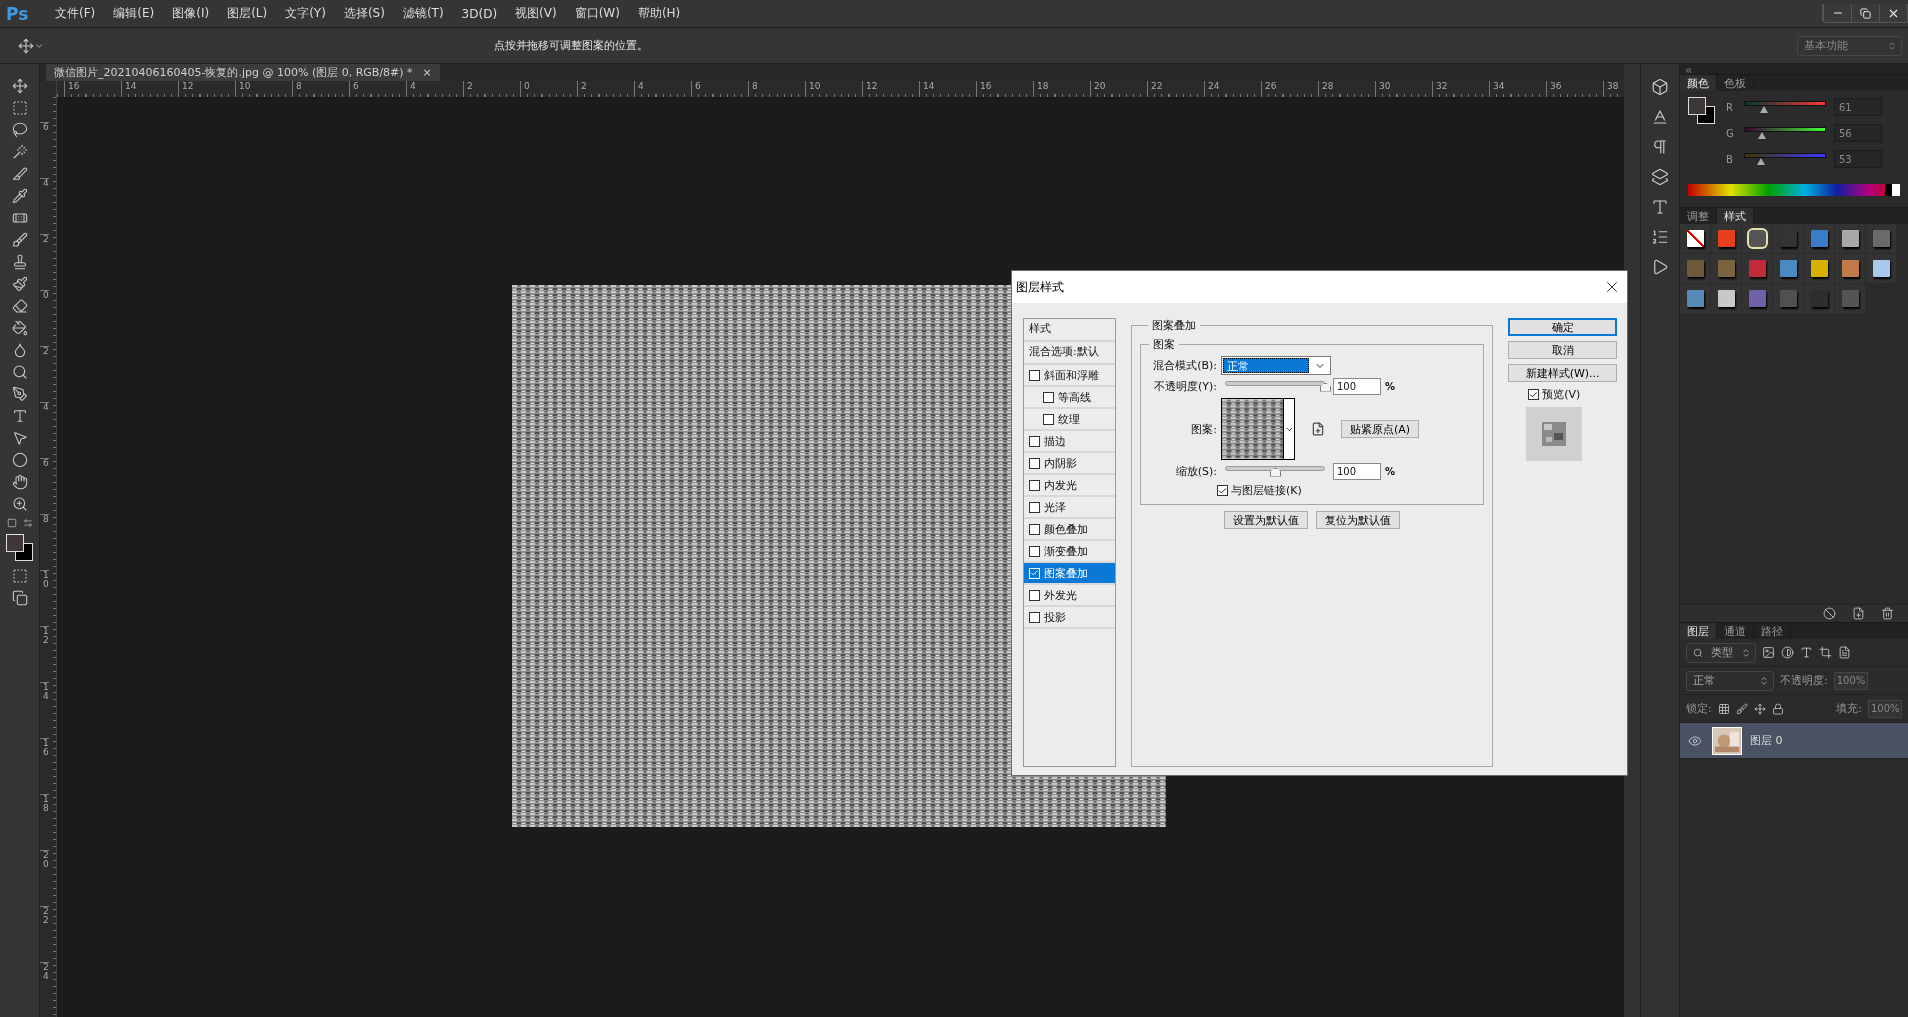 The height and width of the screenshot is (1017, 1908). Describe the element at coordinates (19, 196) in the screenshot. I see `eyedropper-icon` at that location.